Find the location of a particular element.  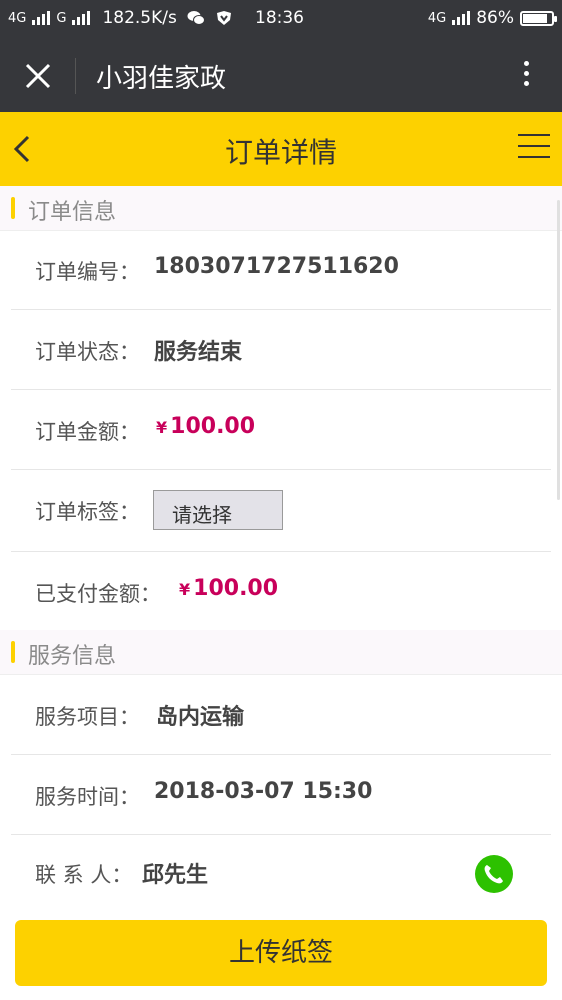

bottom-action-area: 上传纸签 is located at coordinates (281, 952).